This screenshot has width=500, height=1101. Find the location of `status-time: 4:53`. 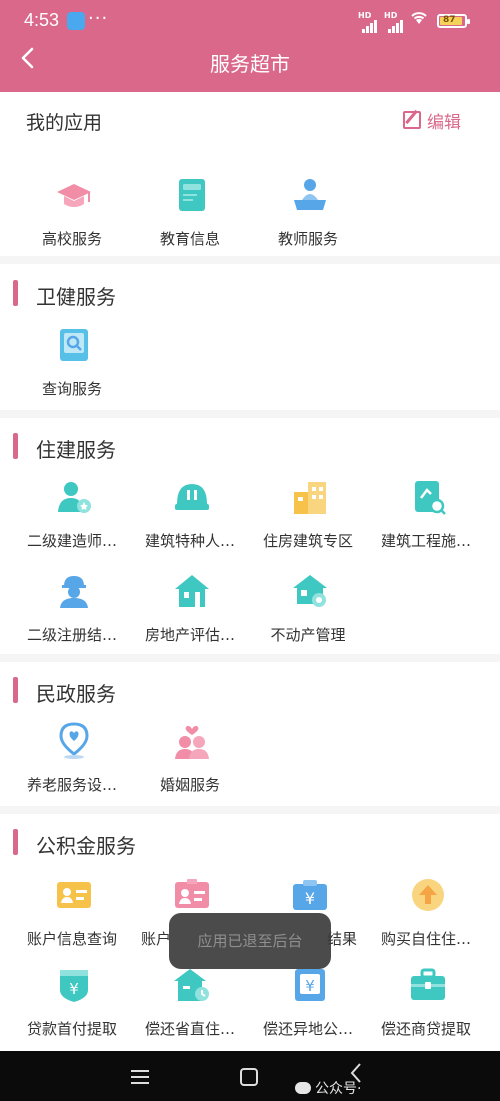

status-time: 4:53 is located at coordinates (42, 20).